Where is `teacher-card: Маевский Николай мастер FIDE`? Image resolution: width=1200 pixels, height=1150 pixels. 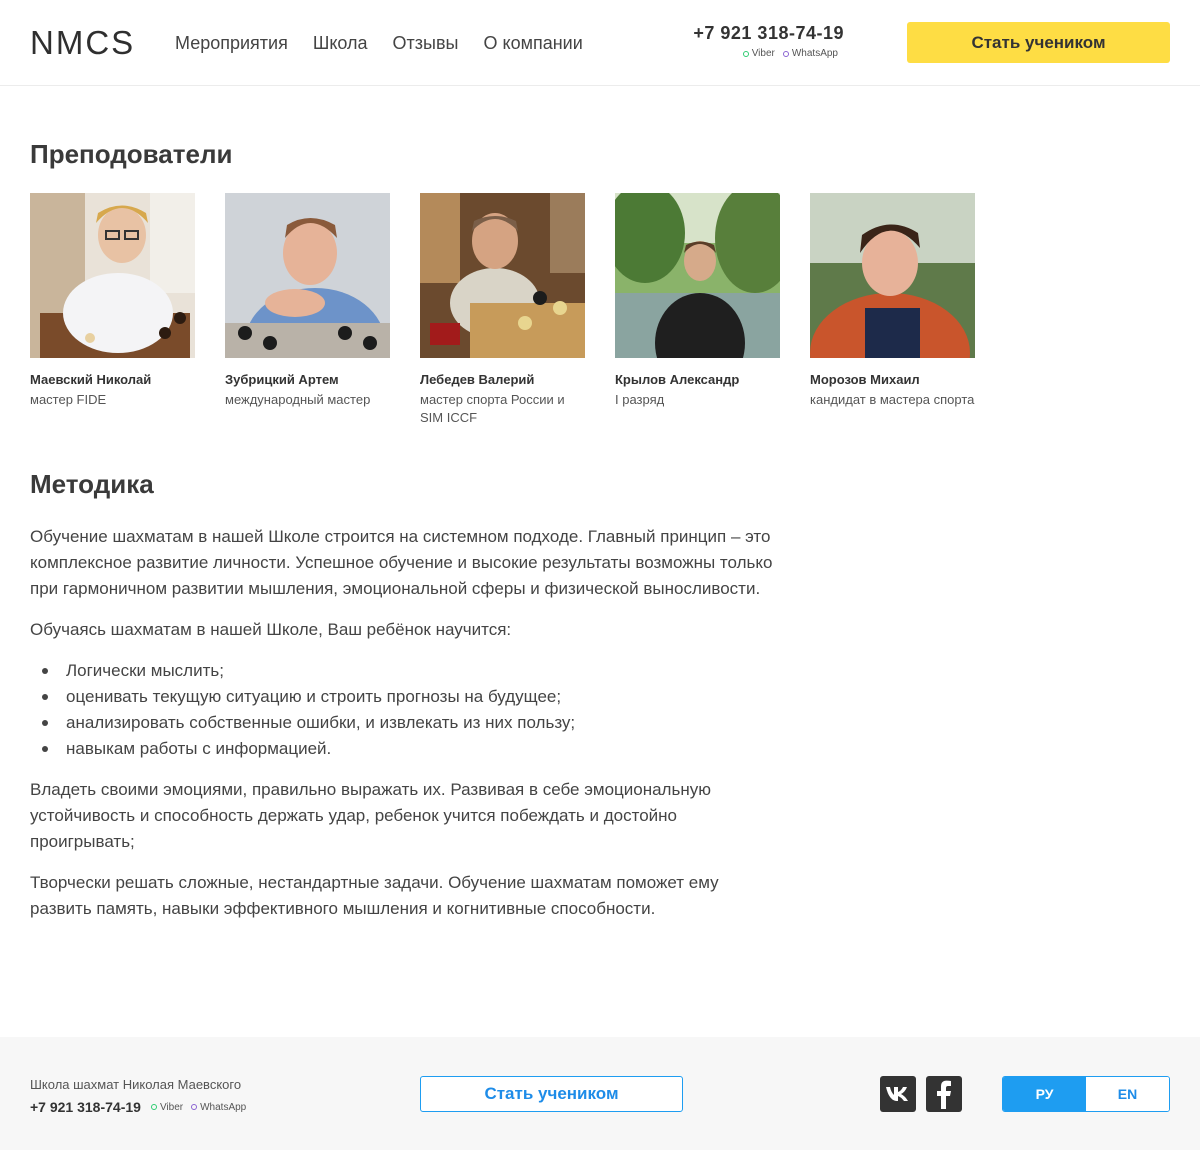
teacher-card: Маевский Николай мастер FIDE is located at coordinates (112, 310).